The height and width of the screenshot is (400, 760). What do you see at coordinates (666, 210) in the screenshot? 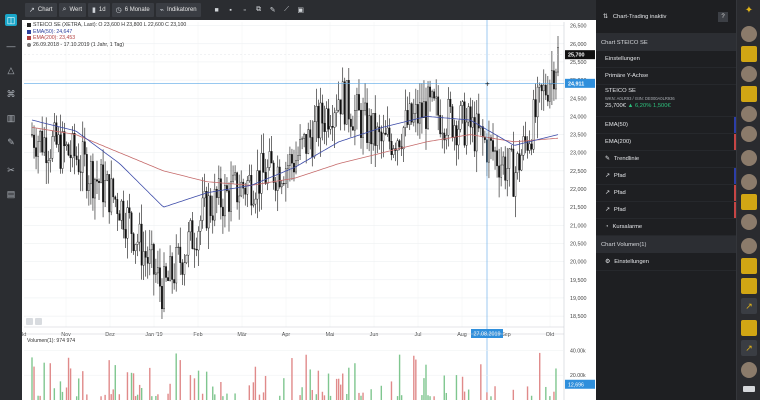
I see `item-pfad-3: ↗ Pfad` at bounding box center [666, 210].